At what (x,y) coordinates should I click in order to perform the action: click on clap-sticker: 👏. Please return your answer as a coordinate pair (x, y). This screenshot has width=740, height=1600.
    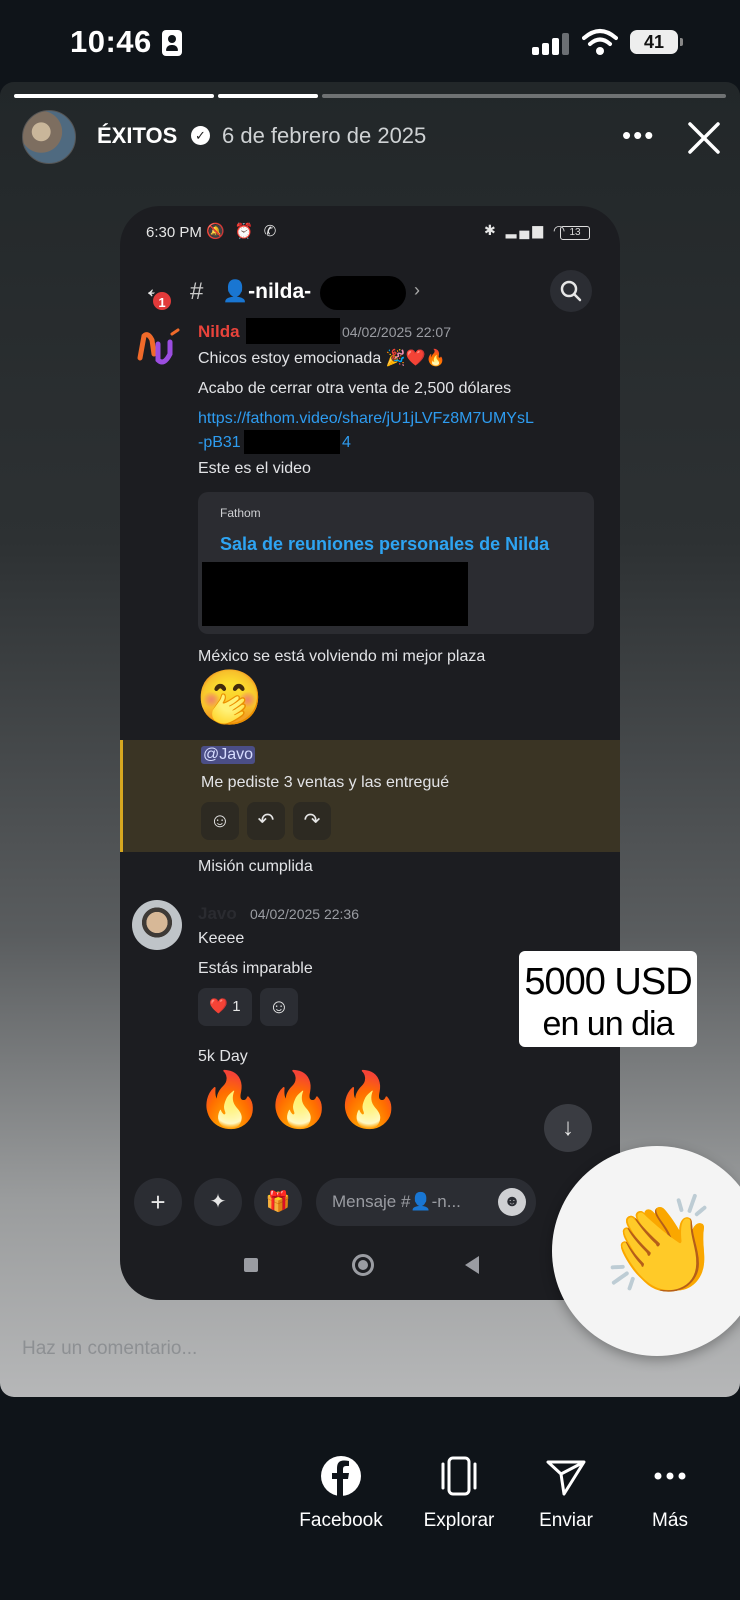
    Looking at the image, I should click on (646, 1251).